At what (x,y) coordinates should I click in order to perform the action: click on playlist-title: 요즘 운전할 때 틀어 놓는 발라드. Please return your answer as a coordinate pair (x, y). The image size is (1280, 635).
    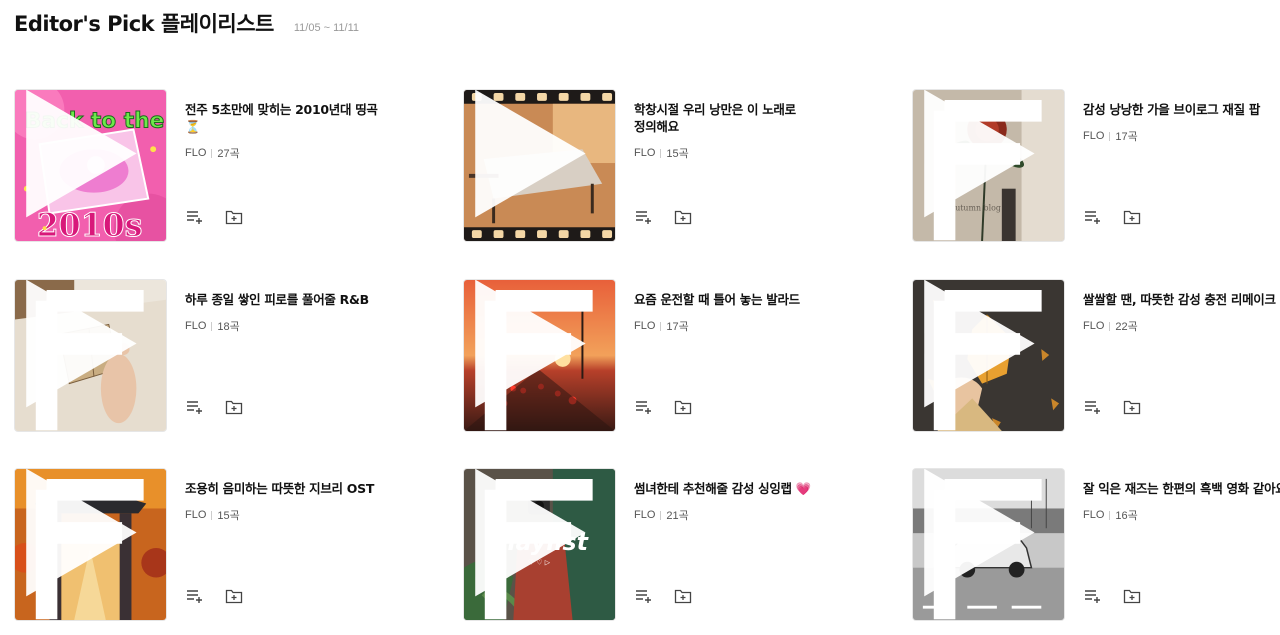
    Looking at the image, I should click on (739, 299).